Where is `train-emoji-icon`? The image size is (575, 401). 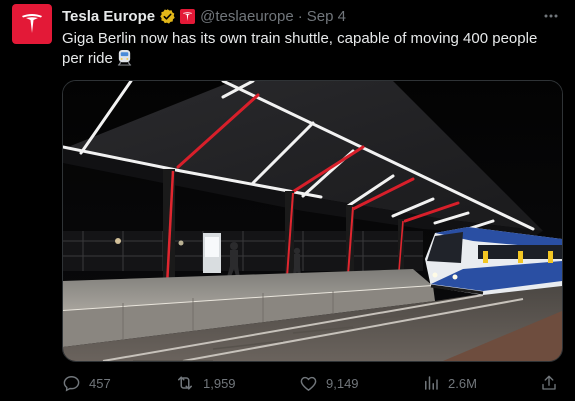
train-emoji-icon is located at coordinates (124, 60).